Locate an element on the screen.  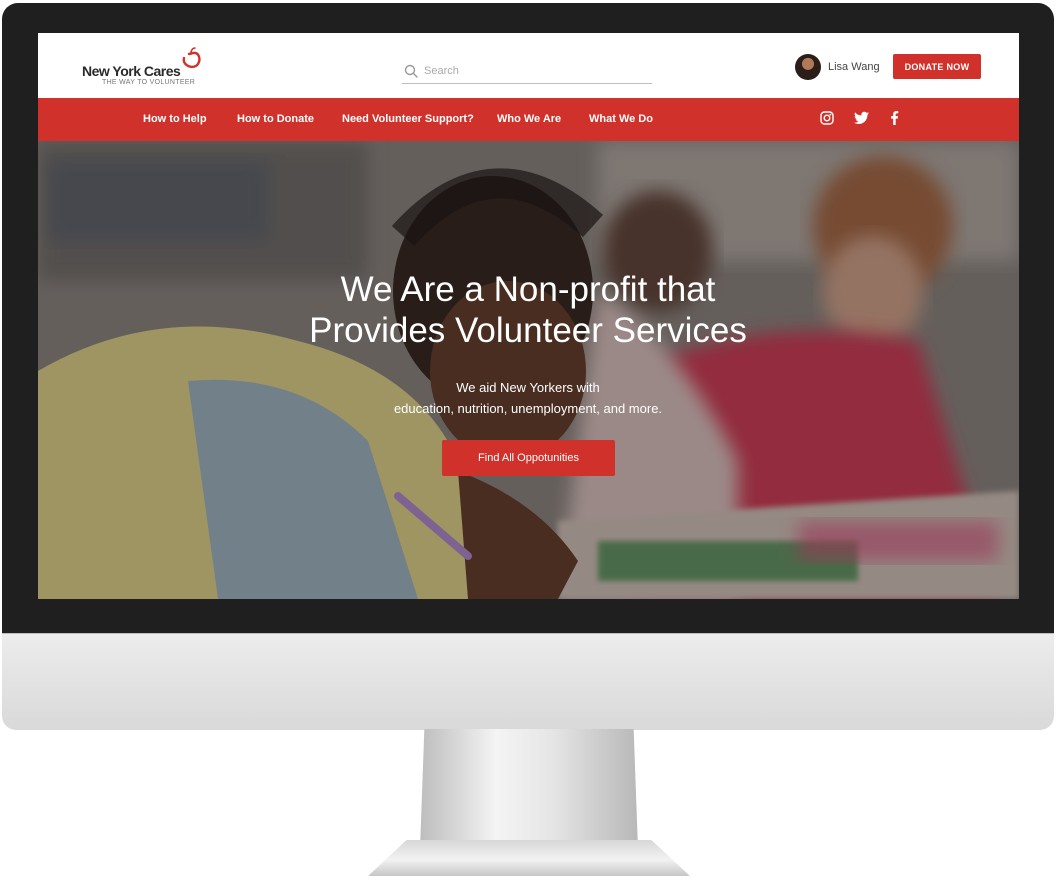
monitor-stand-neck is located at coordinates (529, 789).